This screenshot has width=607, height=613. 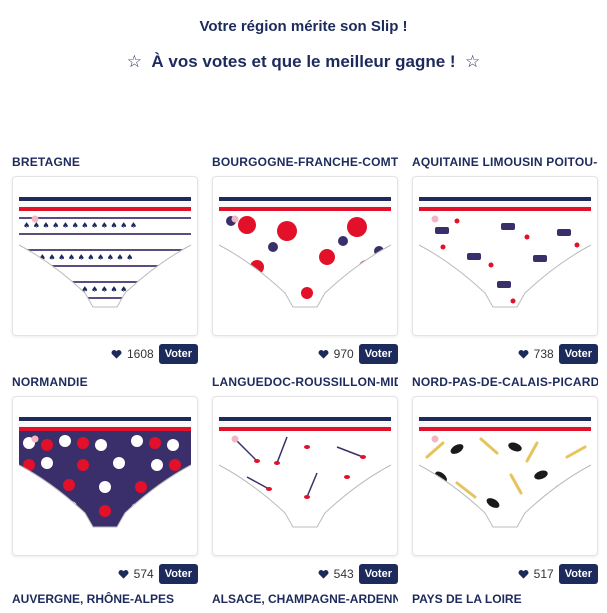 What do you see at coordinates (305, 162) in the screenshot?
I see `region-name: BOURGOGNE-FRANCHE-COMTÉ` at bounding box center [305, 162].